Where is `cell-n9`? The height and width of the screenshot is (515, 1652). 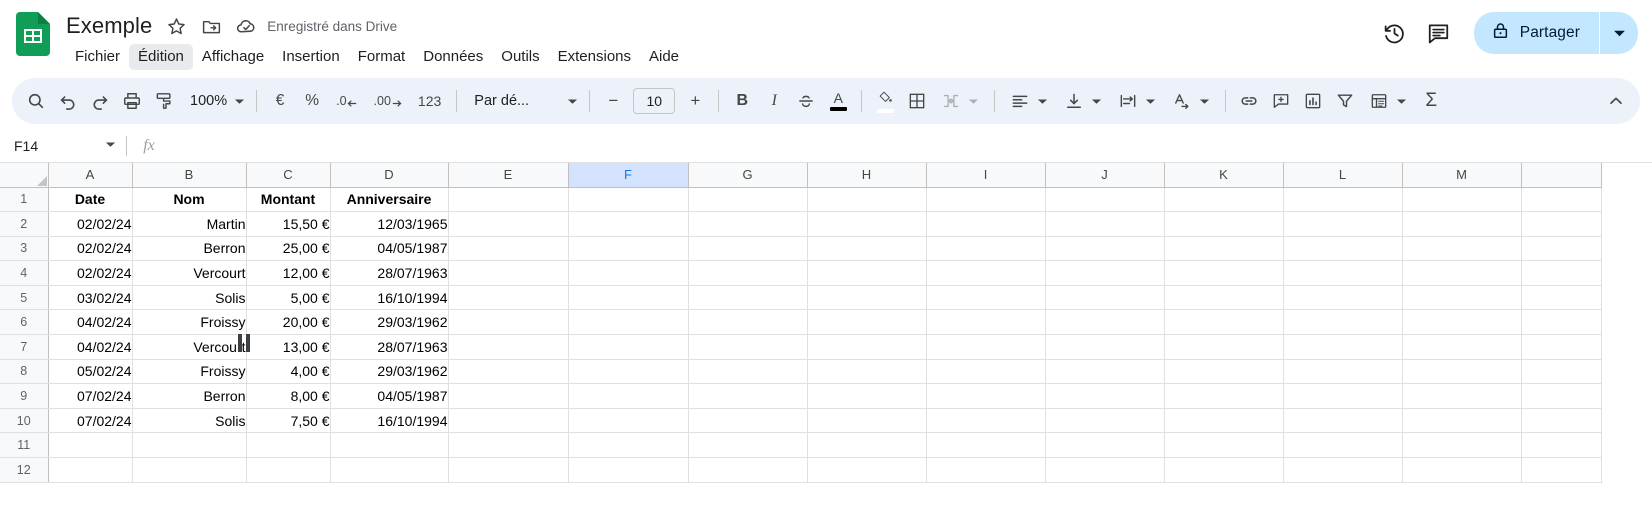 cell-n9 is located at coordinates (1561, 396).